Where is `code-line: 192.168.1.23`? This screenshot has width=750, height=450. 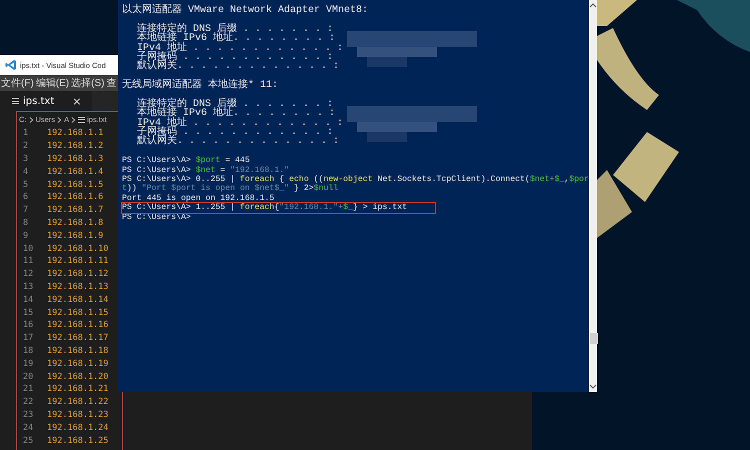
code-line: 192.168.1.23 is located at coordinates (77, 415).